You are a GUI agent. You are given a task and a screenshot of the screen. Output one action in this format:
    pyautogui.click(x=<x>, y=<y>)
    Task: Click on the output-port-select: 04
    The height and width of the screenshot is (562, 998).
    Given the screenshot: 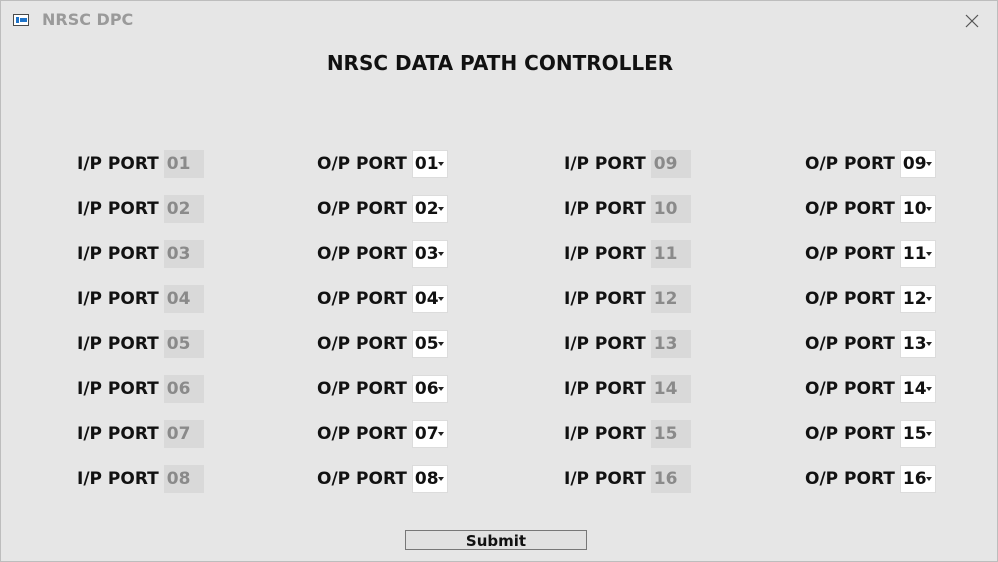 What is the action you would take?
    pyautogui.click(x=429, y=299)
    